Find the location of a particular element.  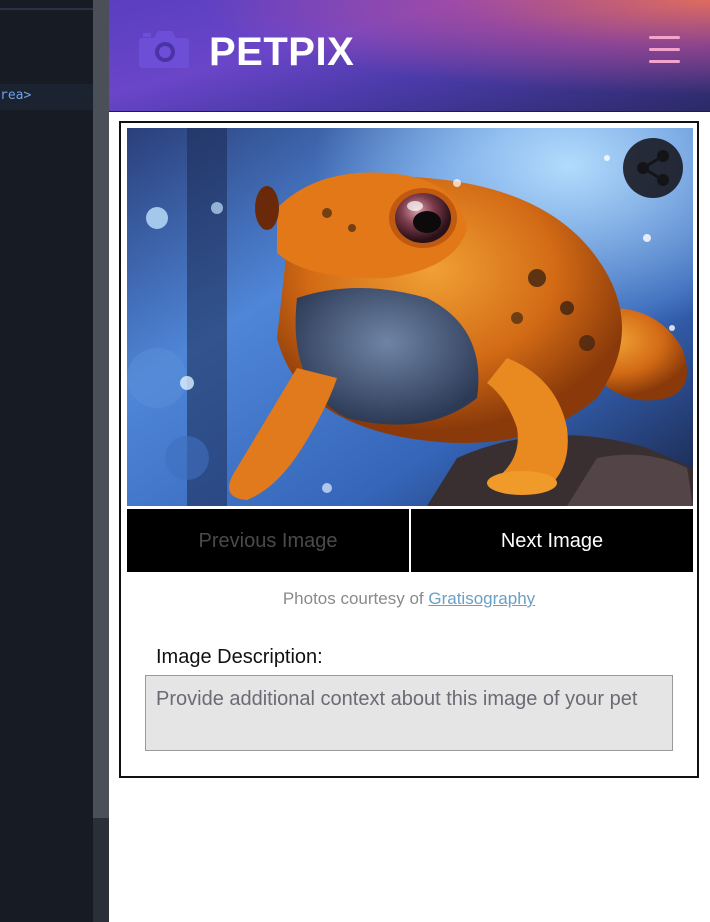

credit-prefix: Photos courtesy of is located at coordinates (353, 598).